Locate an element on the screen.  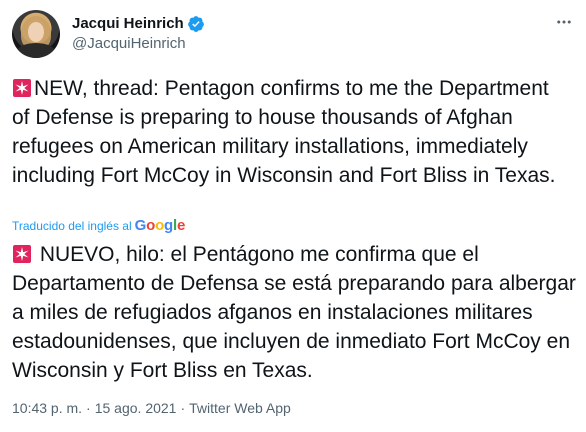
avatar-shoulders is located at coordinates (36, 50).